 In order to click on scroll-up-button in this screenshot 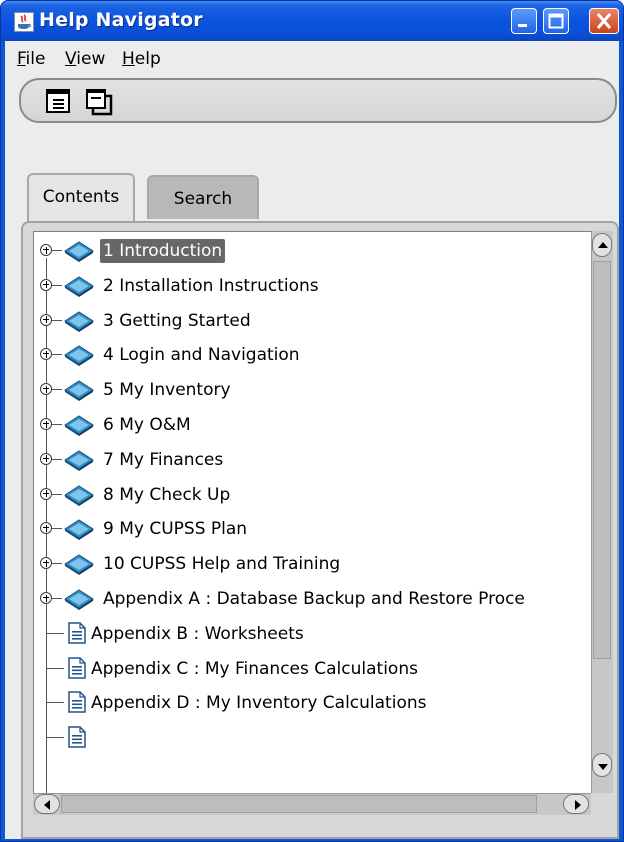, I will do `click(602, 245)`.